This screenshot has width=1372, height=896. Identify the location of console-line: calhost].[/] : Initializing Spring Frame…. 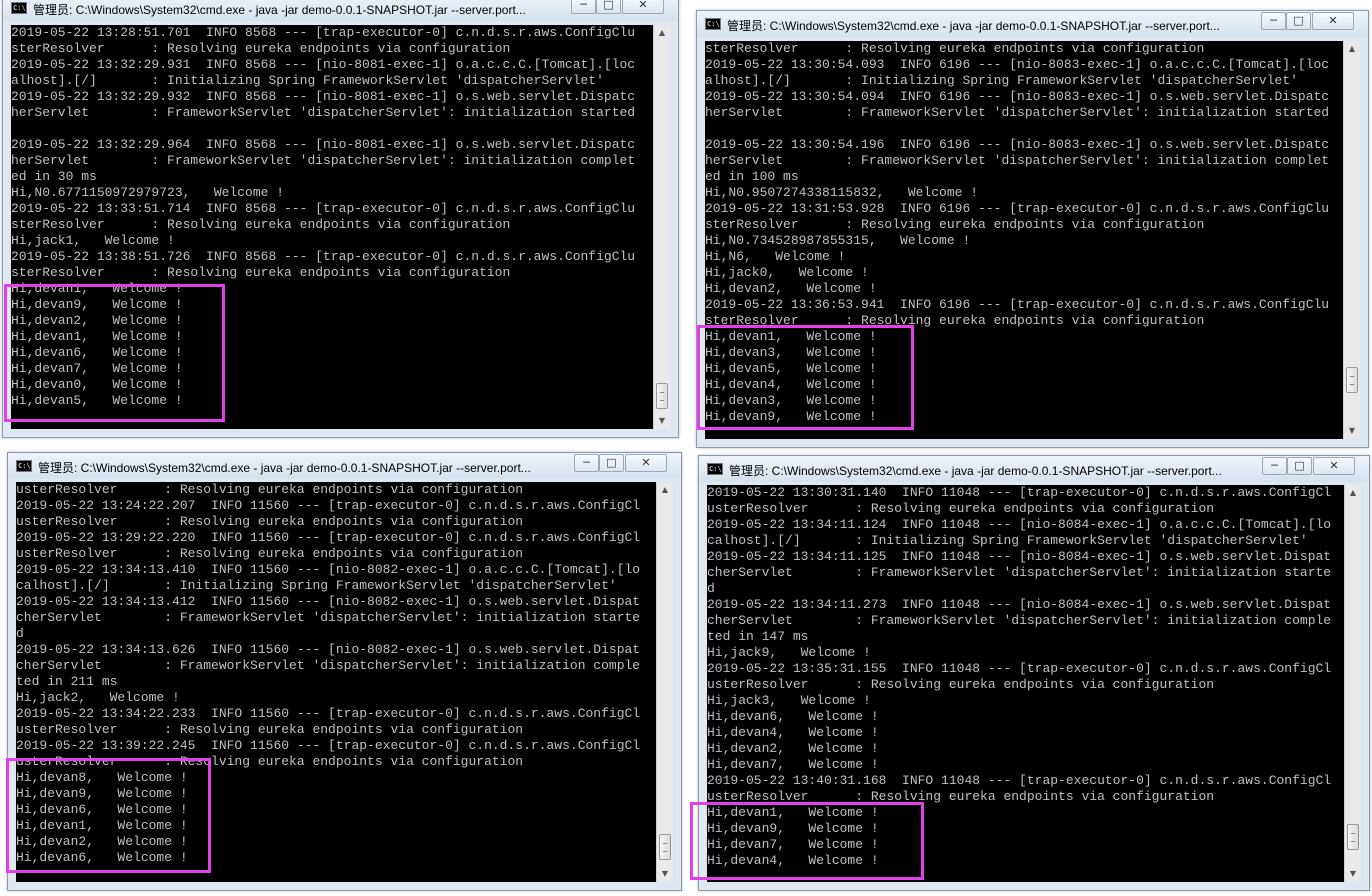
(1007, 540).